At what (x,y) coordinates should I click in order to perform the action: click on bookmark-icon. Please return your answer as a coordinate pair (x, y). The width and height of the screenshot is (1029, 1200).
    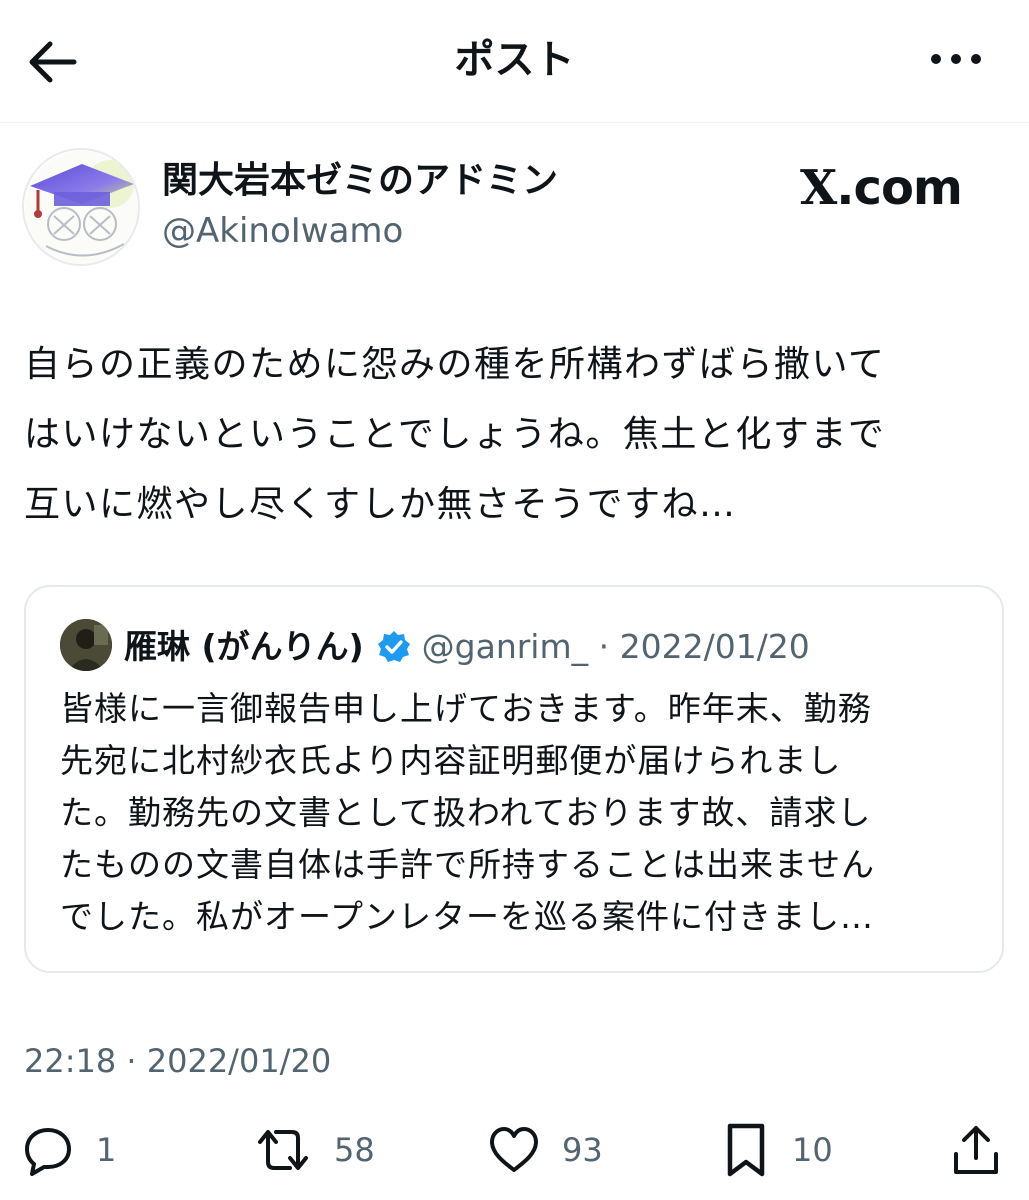
    Looking at the image, I should click on (746, 1150).